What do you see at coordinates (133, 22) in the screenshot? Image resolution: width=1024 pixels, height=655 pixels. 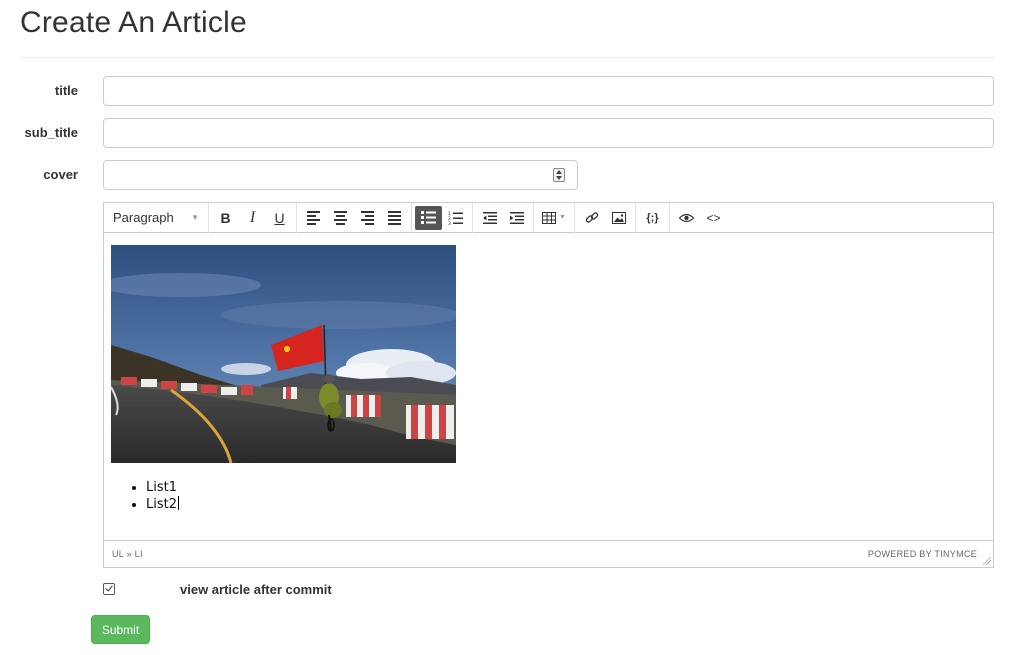 I see `page-title: Create An Article` at bounding box center [133, 22].